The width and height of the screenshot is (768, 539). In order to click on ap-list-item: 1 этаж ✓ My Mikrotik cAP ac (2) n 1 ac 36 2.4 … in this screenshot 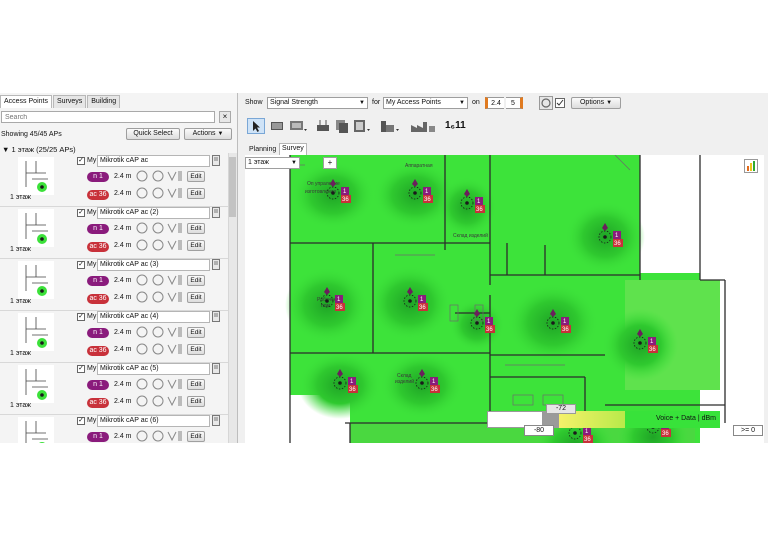, I will do `click(114, 233)`.